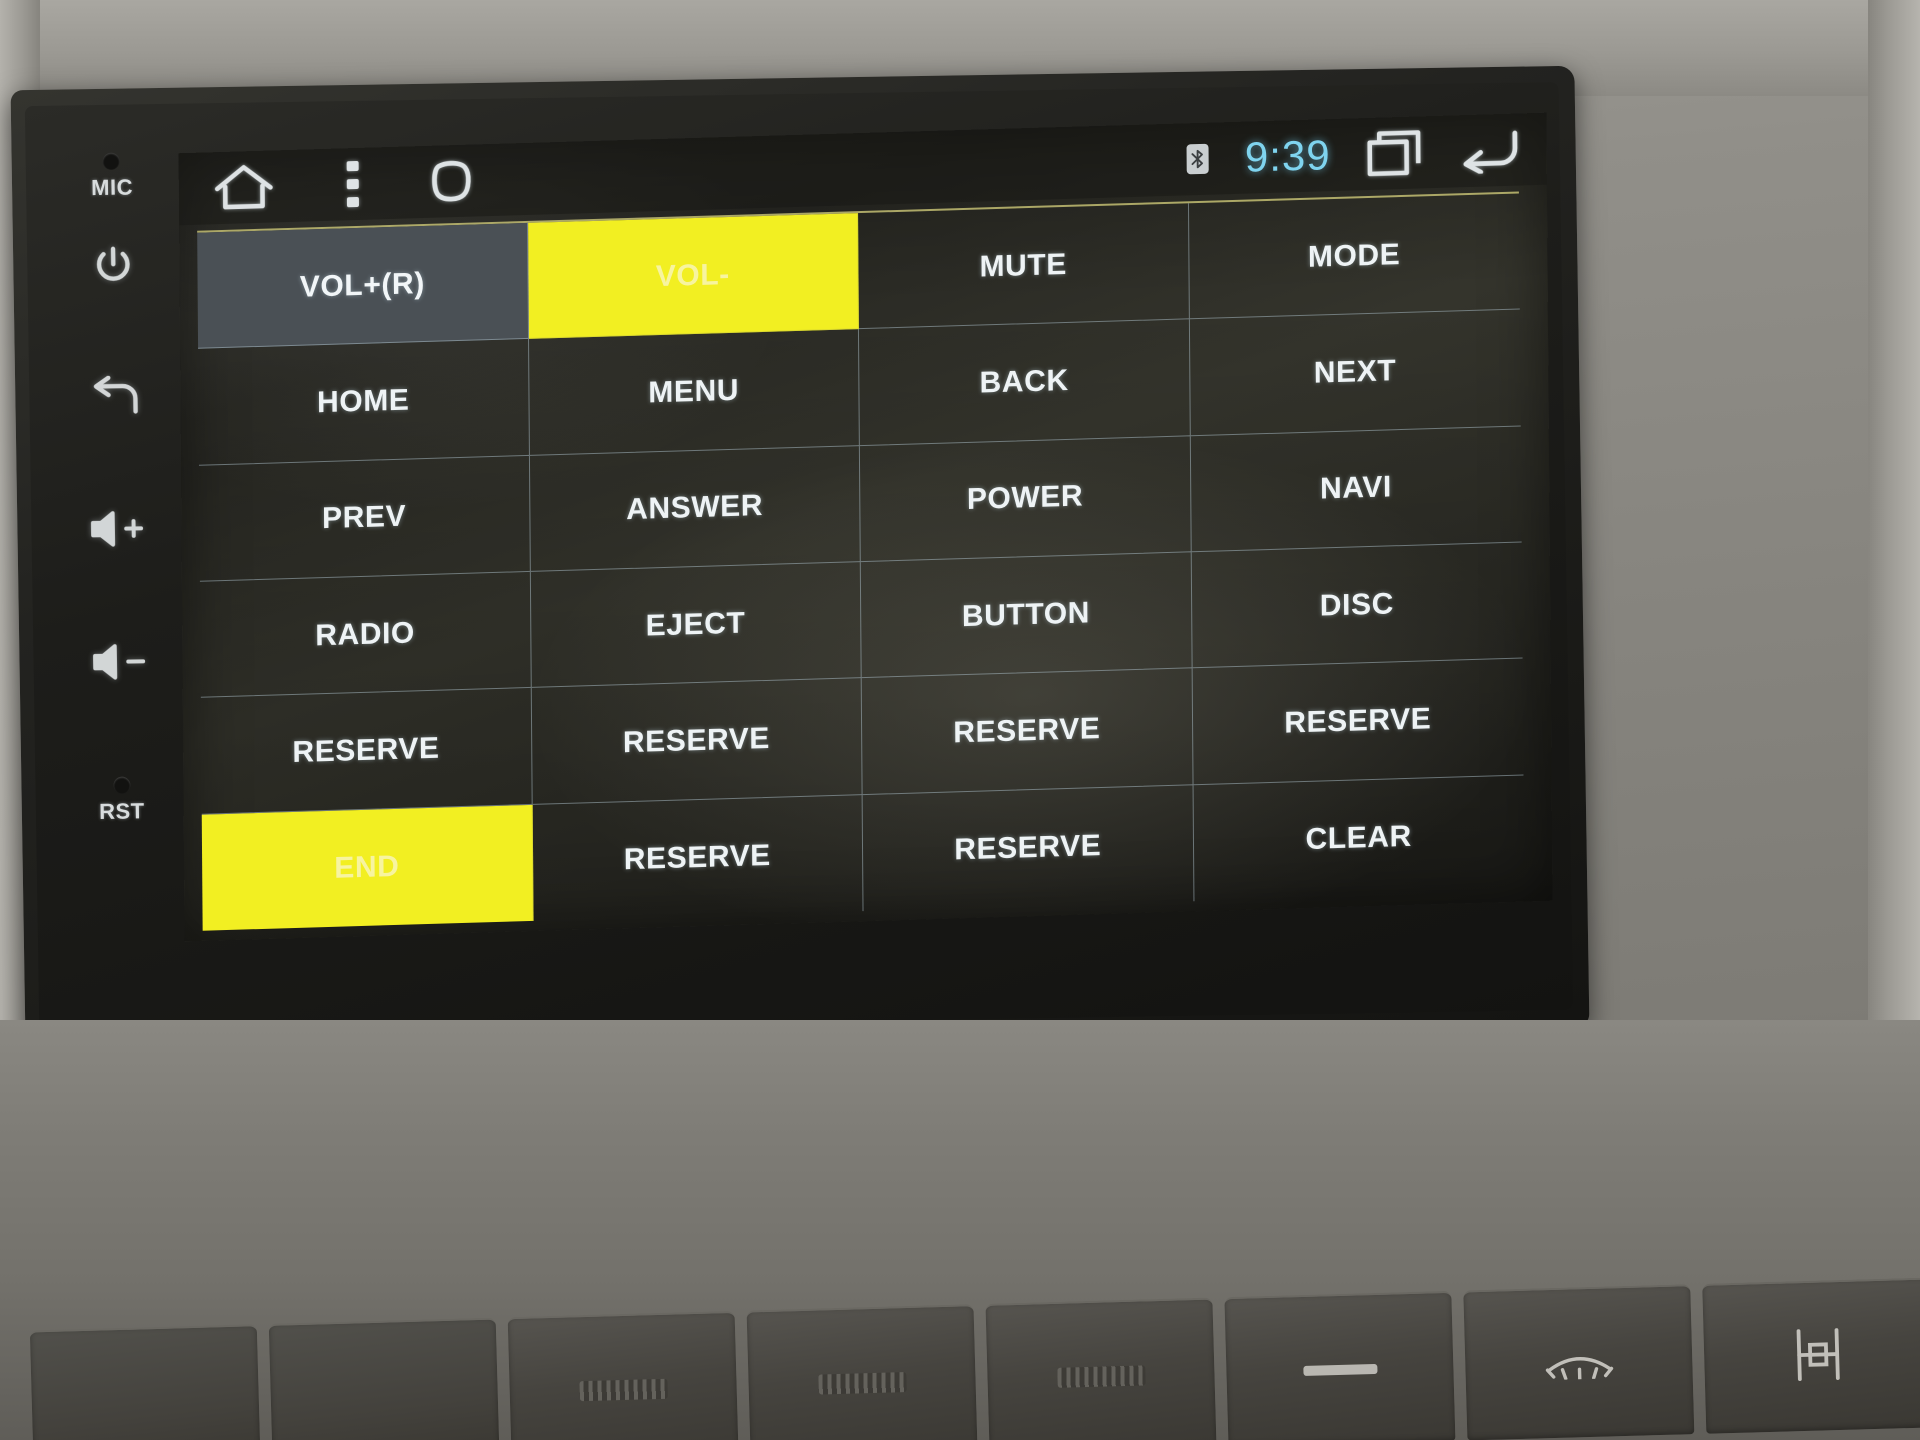 The height and width of the screenshot is (1440, 1920). I want to click on key-cell-button: BUTTON, so click(1026, 615).